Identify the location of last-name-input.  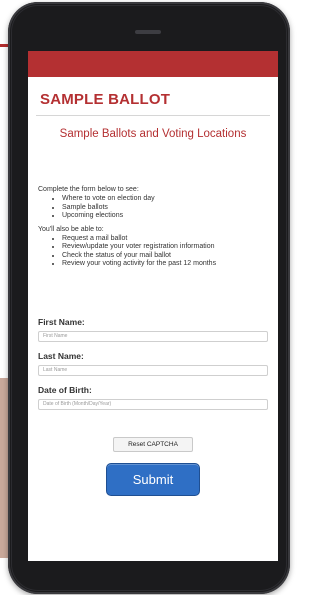
(153, 370).